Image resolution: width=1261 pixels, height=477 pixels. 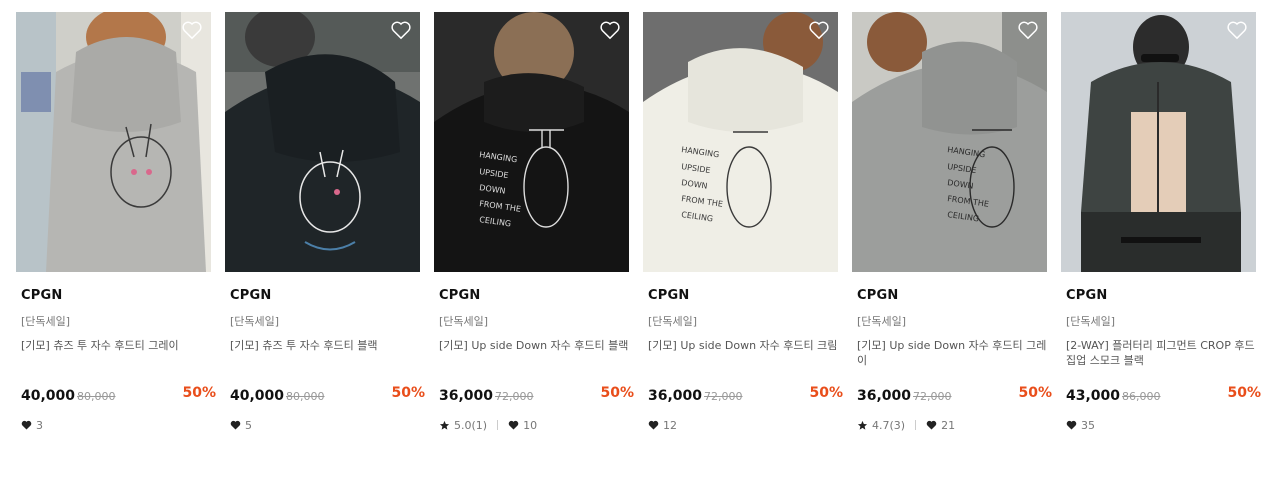 What do you see at coordinates (948, 425) in the screenshot?
I see `like-count: 21` at bounding box center [948, 425].